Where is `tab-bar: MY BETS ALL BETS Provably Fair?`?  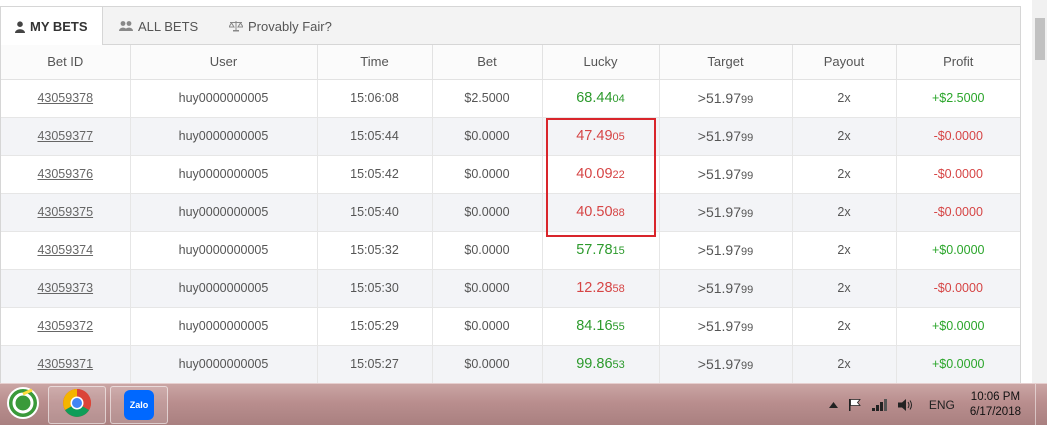 tab-bar: MY BETS ALL BETS Provably Fair? is located at coordinates (510, 26).